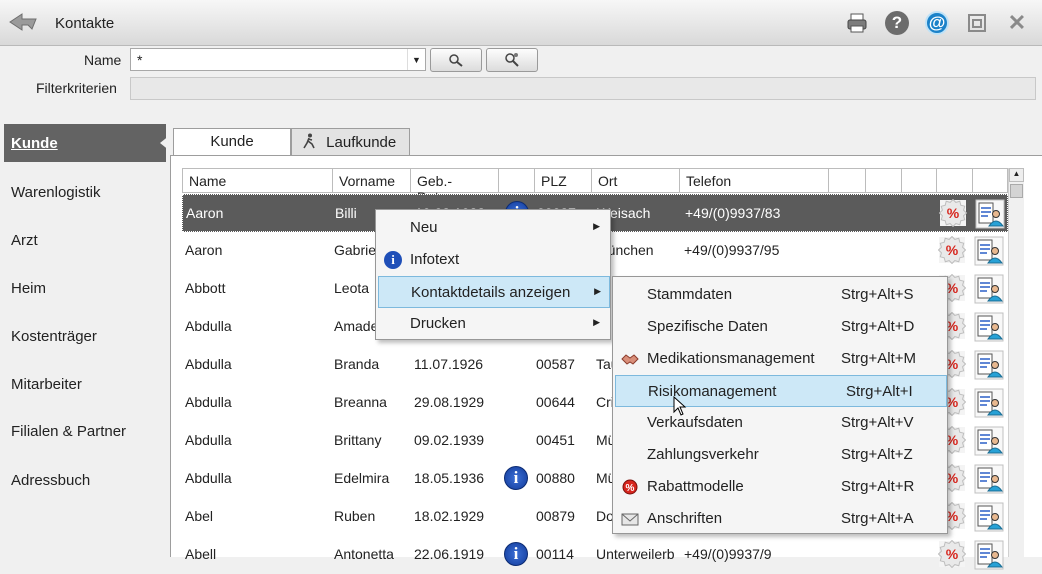 The image size is (1042, 574). I want to click on submenu-item-shortcut: Strg+Alt+D, so click(878, 326).